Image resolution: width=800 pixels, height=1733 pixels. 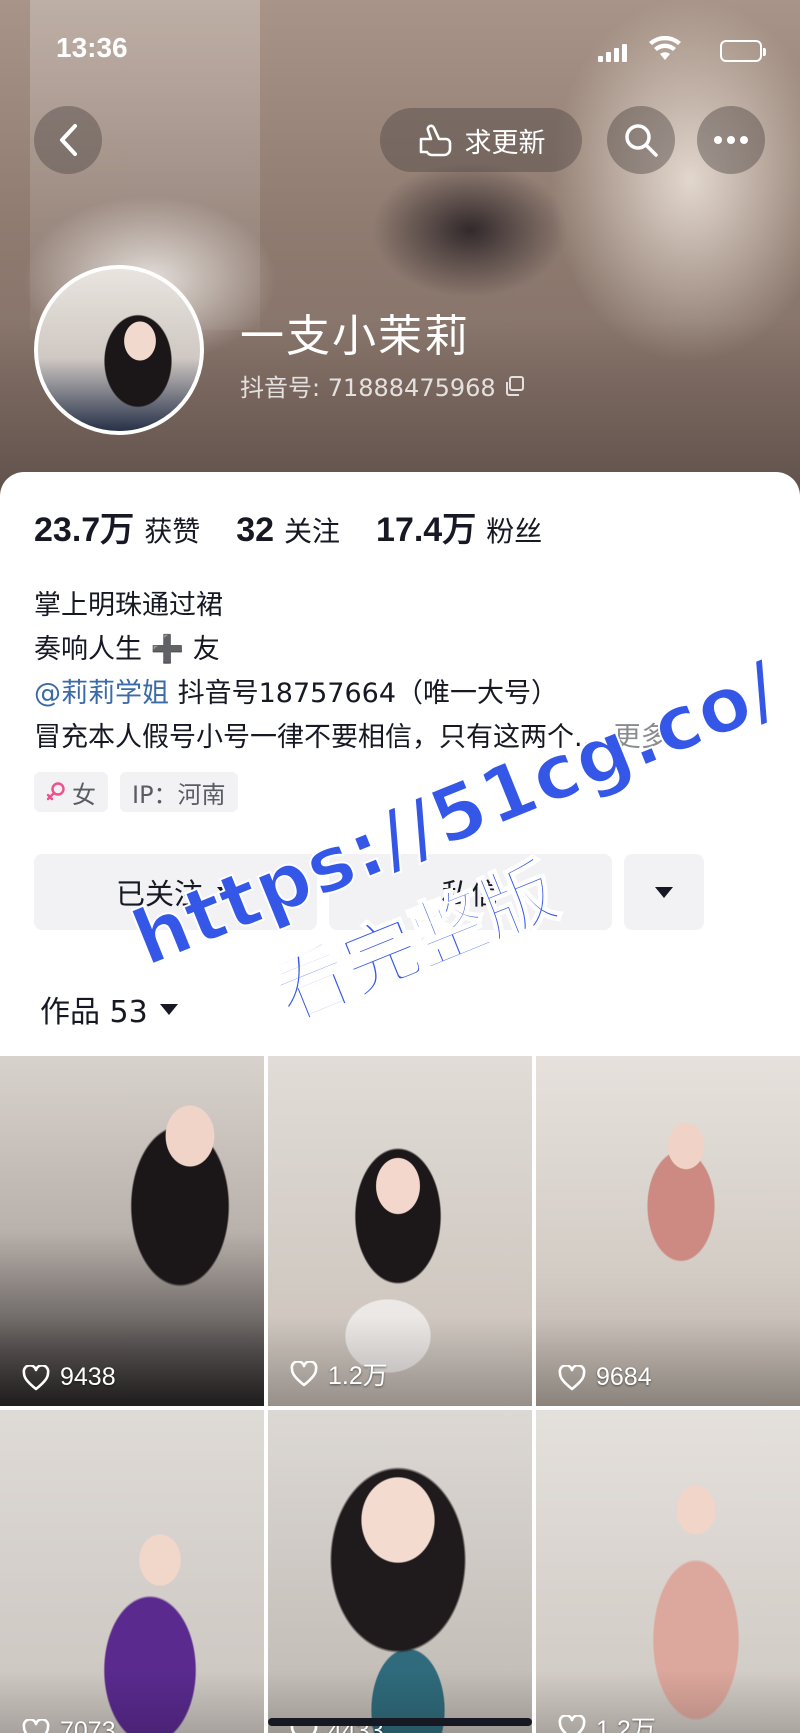 I want to click on stat-likes: 23.7万 获赞, so click(x=117, y=526).